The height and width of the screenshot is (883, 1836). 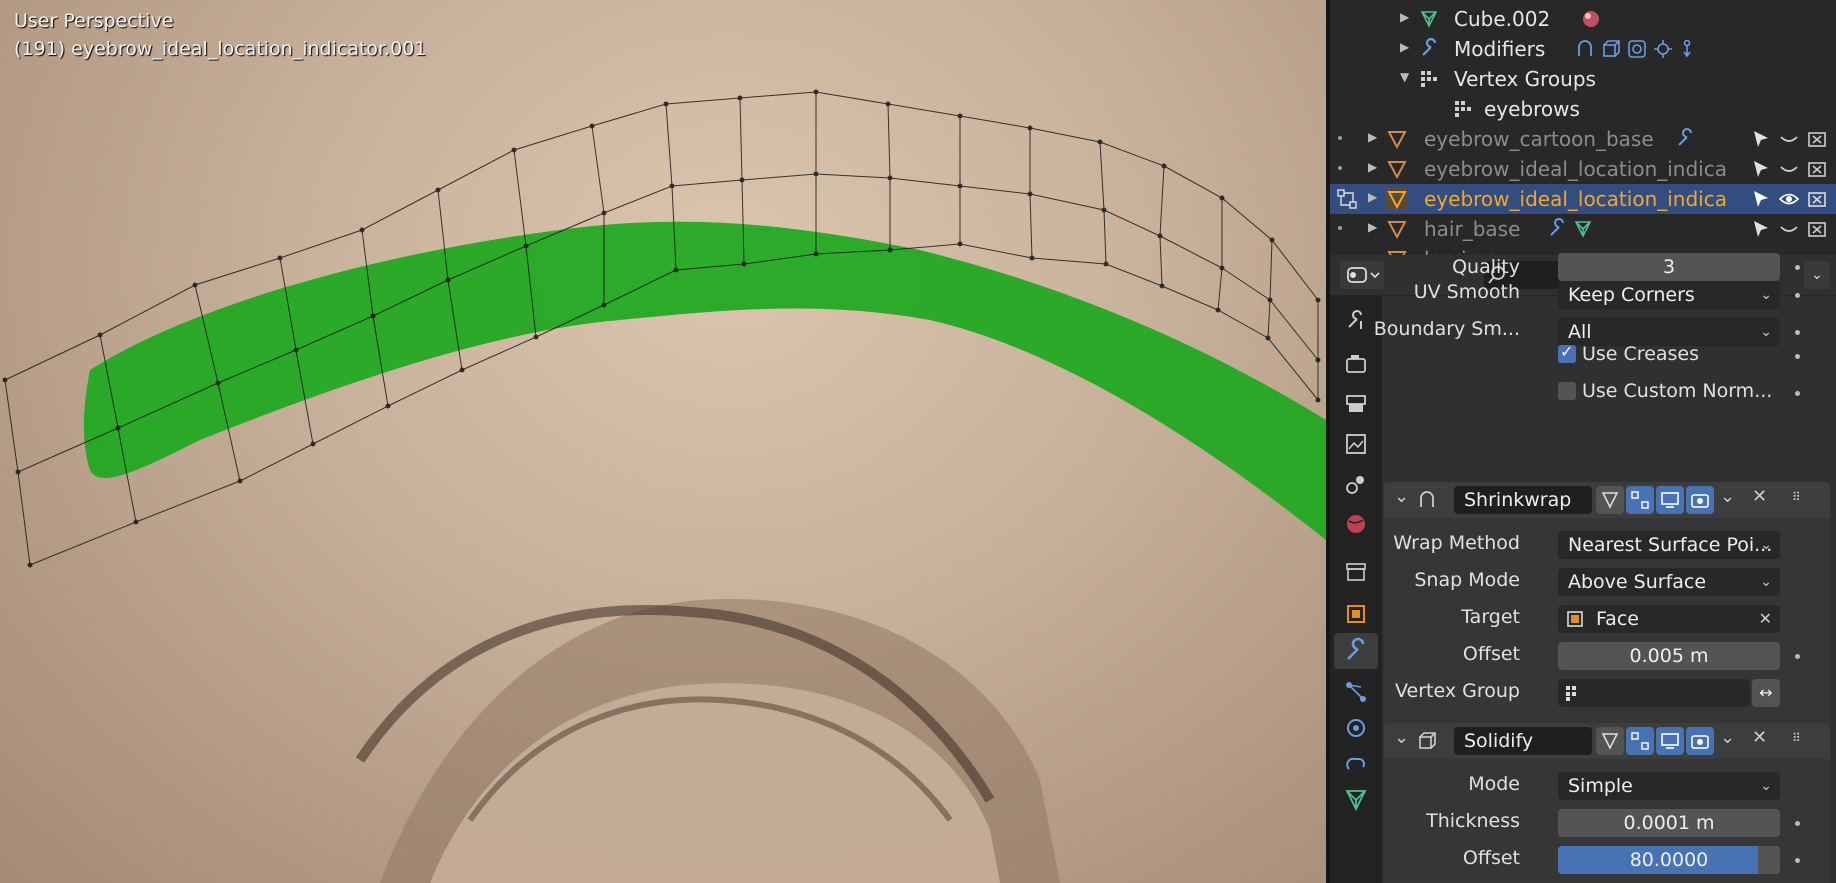 What do you see at coordinates (1669, 656) in the screenshot?
I see `shrinkwrap-offset-field: 0.005 m` at bounding box center [1669, 656].